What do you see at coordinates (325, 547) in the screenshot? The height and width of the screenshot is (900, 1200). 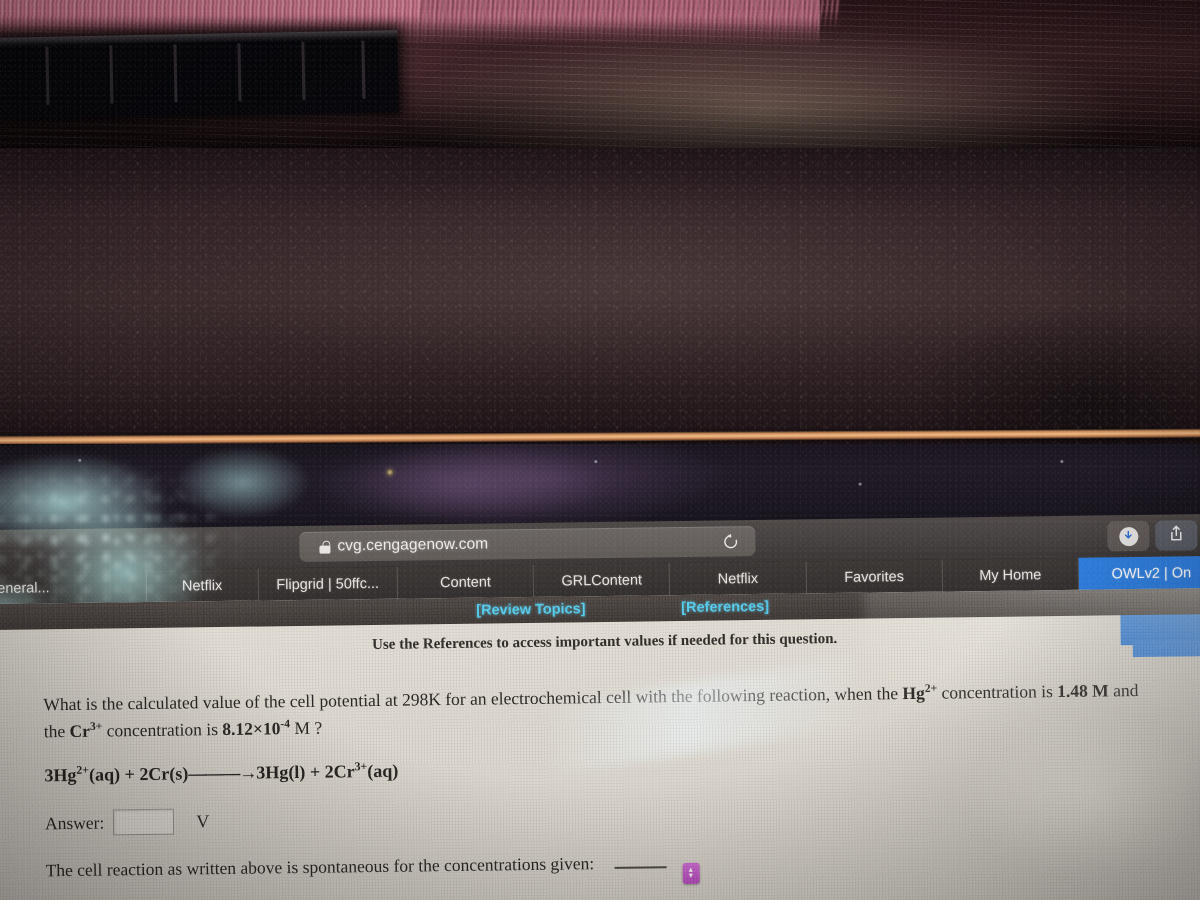 I see `lock-icon` at bounding box center [325, 547].